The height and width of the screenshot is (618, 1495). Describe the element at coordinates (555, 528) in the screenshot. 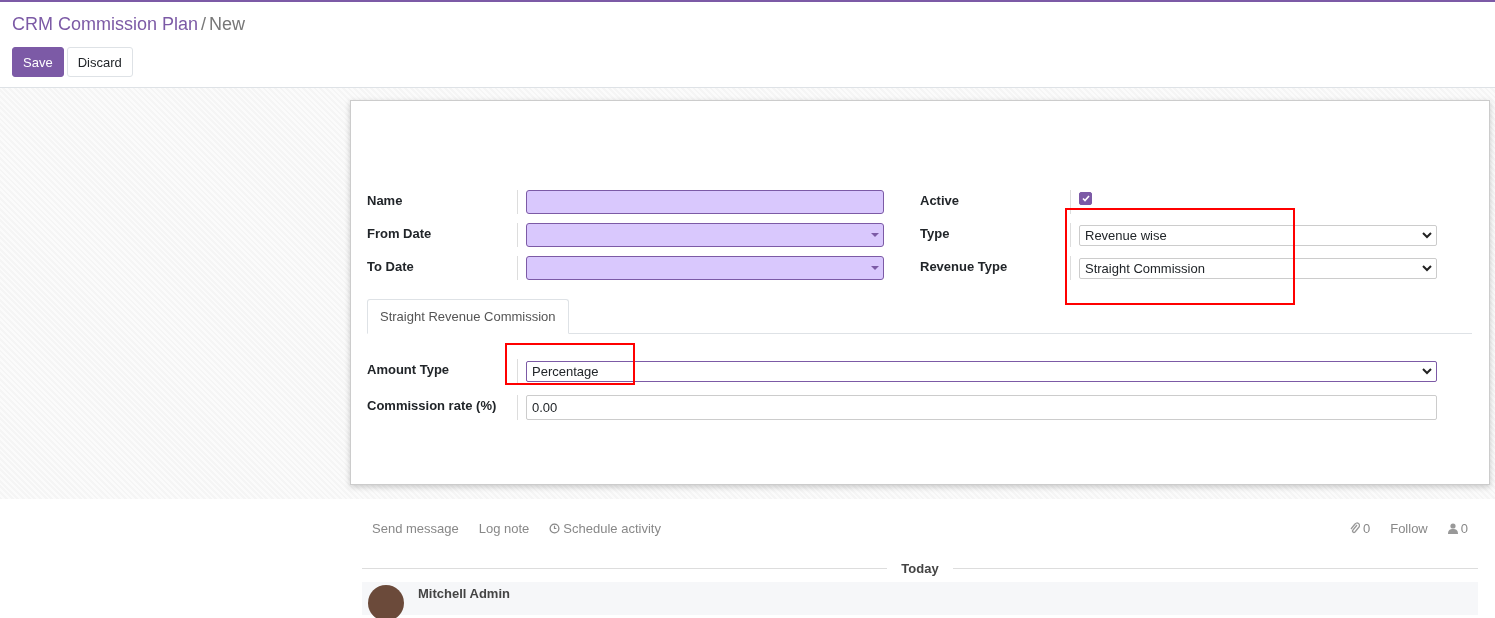

I see `clock-icon` at that location.